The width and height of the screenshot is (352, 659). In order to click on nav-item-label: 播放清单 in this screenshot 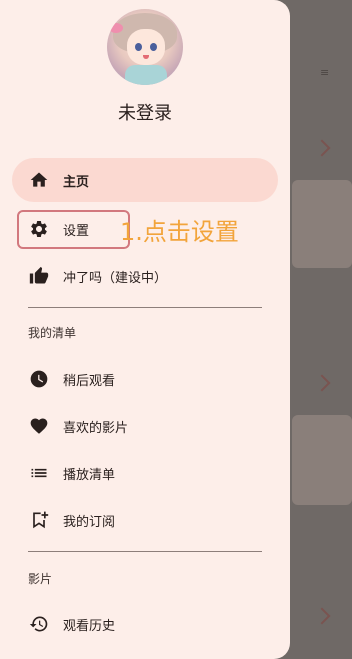, I will do `click(89, 475)`.